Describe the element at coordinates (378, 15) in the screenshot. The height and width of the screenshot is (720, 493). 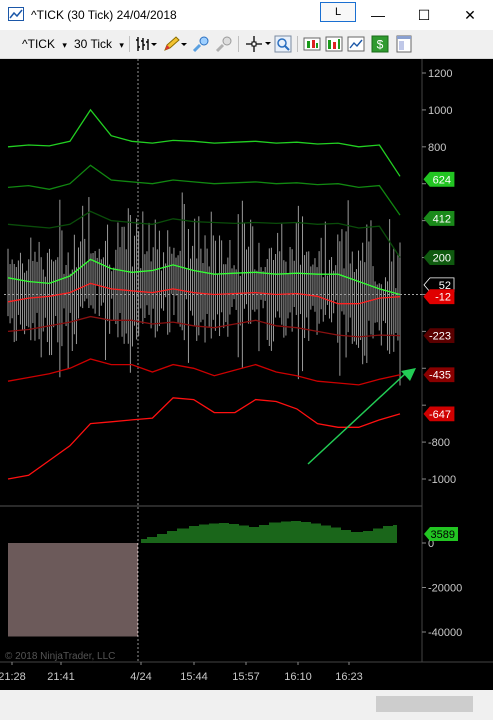
I see `minimize-button: —` at that location.